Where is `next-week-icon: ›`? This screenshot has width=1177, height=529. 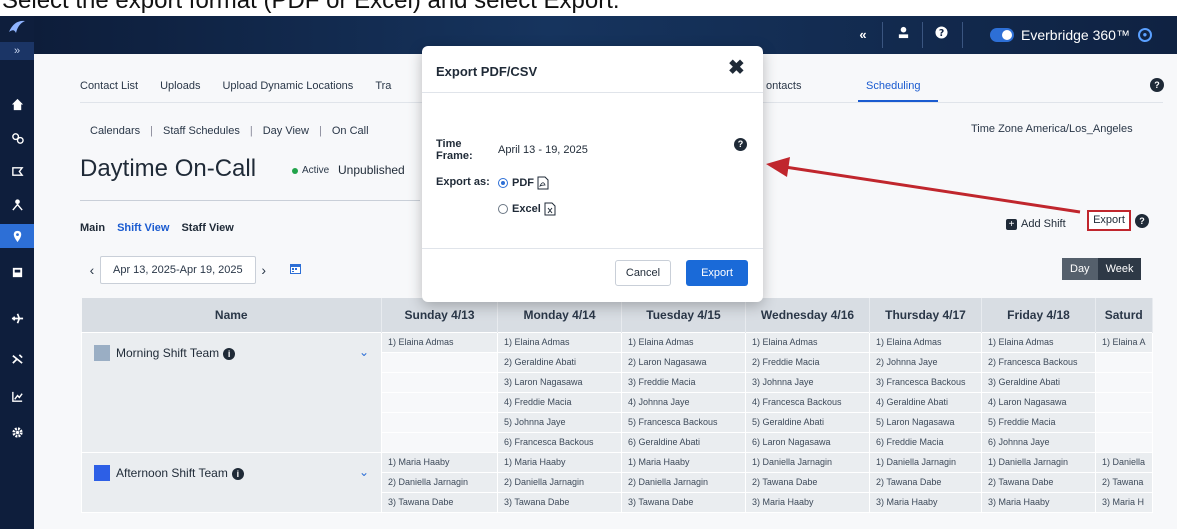 next-week-icon: › is located at coordinates (264, 270).